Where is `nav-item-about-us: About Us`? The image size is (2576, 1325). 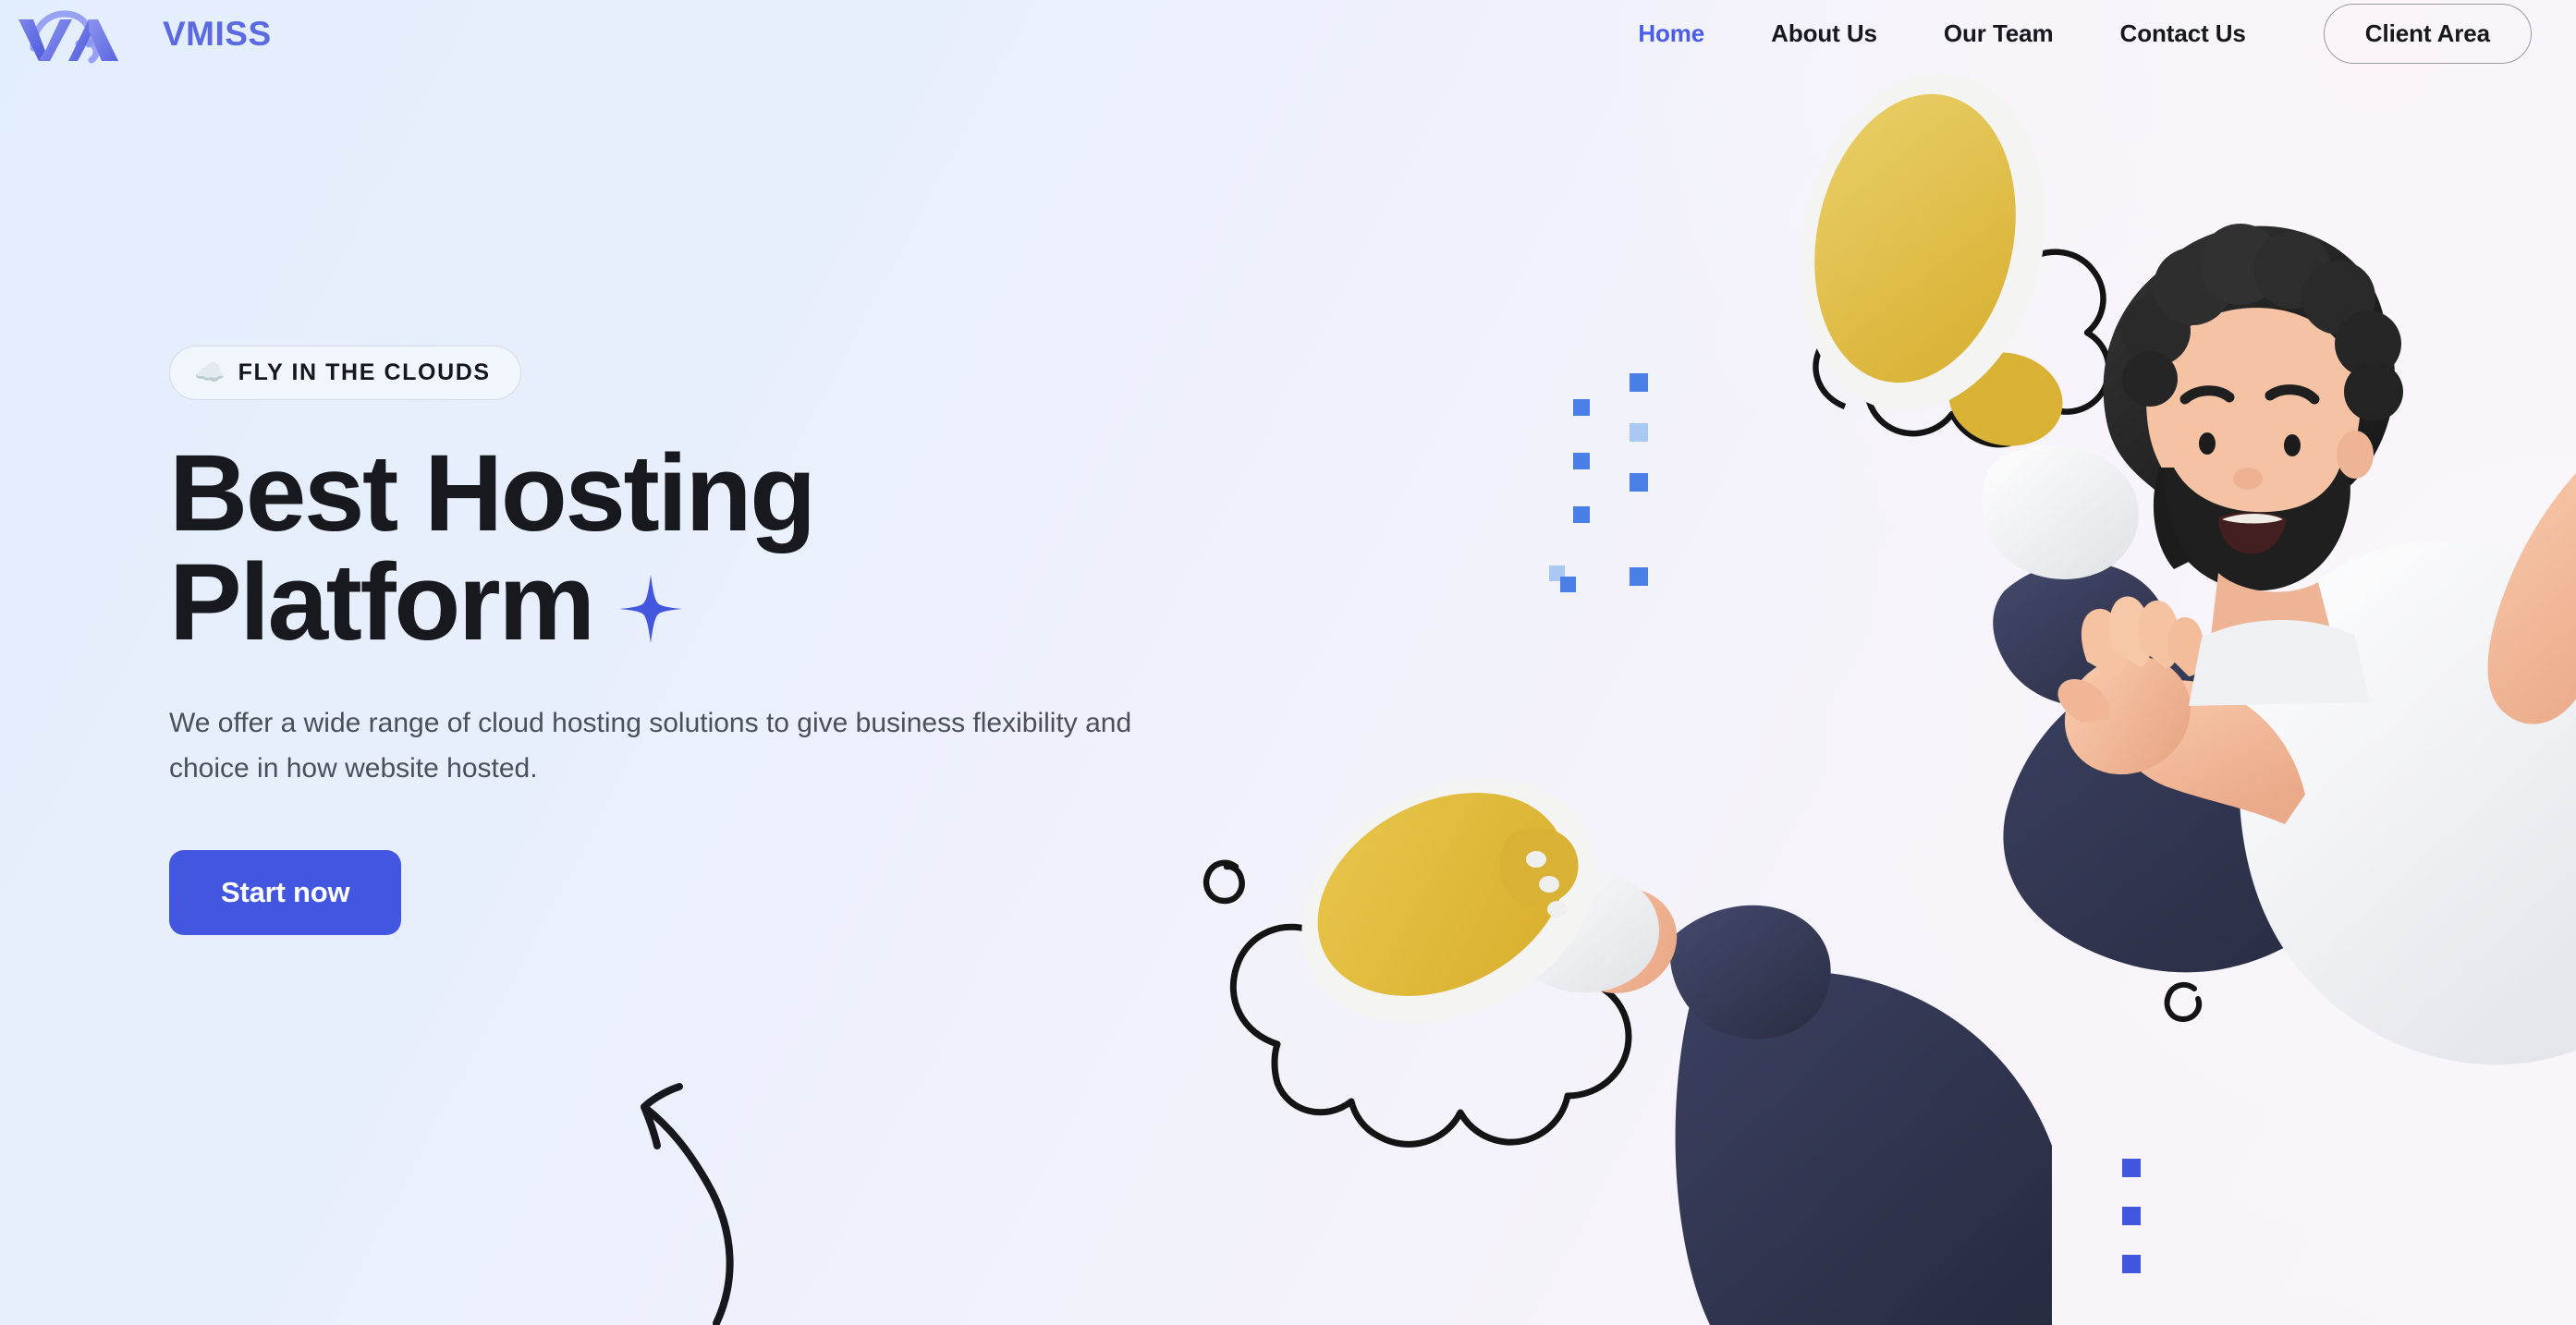 nav-item-about-us: About Us is located at coordinates (1824, 33).